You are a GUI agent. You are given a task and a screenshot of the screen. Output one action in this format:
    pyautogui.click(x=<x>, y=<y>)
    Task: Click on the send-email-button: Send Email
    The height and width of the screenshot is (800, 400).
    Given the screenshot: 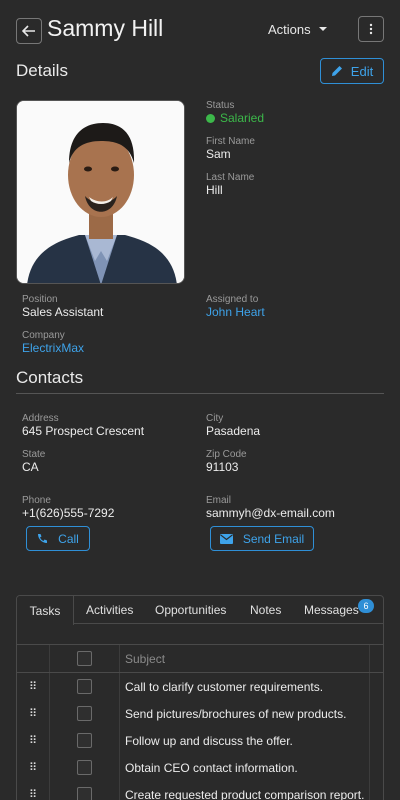 What is the action you would take?
    pyautogui.click(x=262, y=538)
    